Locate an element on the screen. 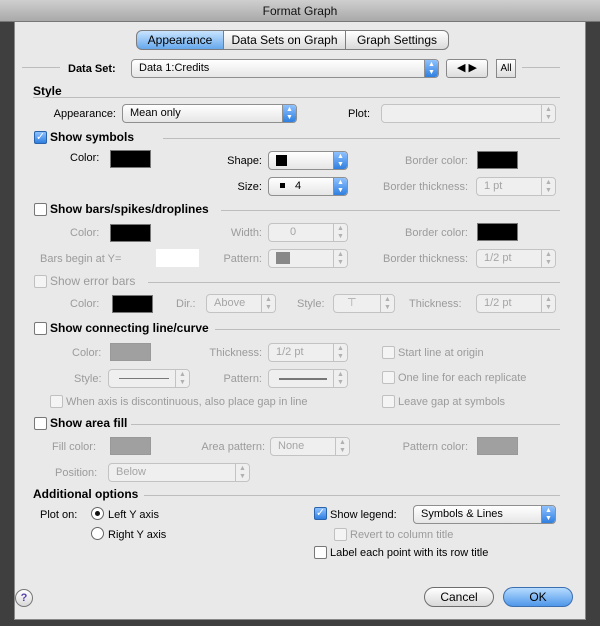  legend-value: Symbols & Lines is located at coordinates (462, 514).